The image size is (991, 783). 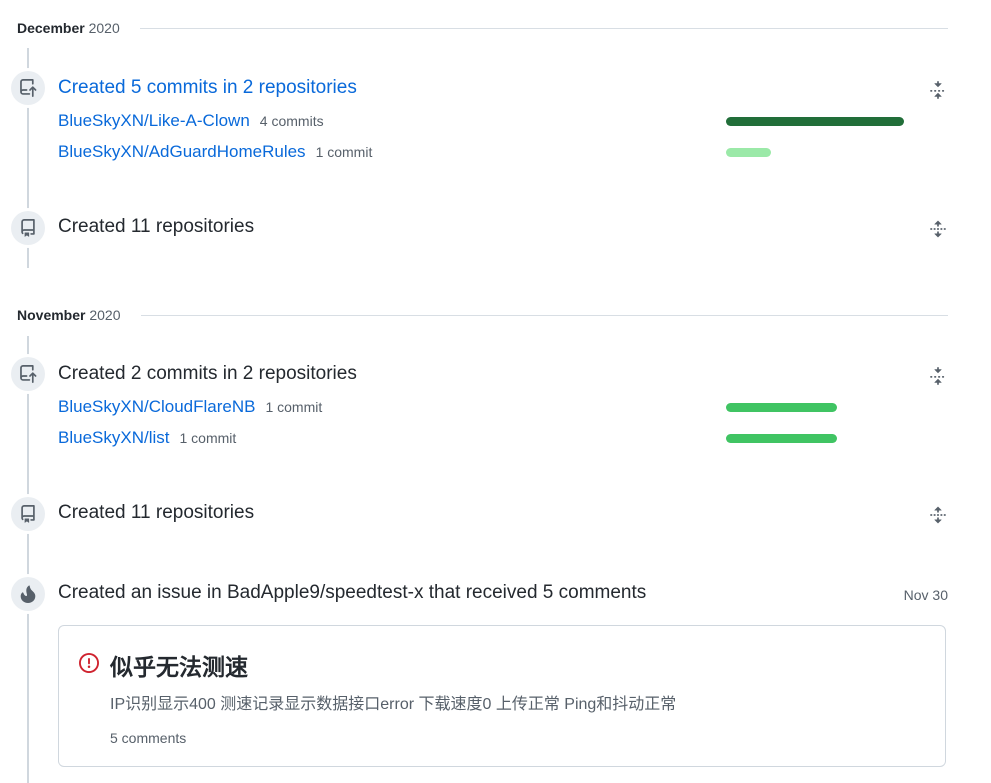 I want to click on issue-closed-icon, so click(x=89, y=663).